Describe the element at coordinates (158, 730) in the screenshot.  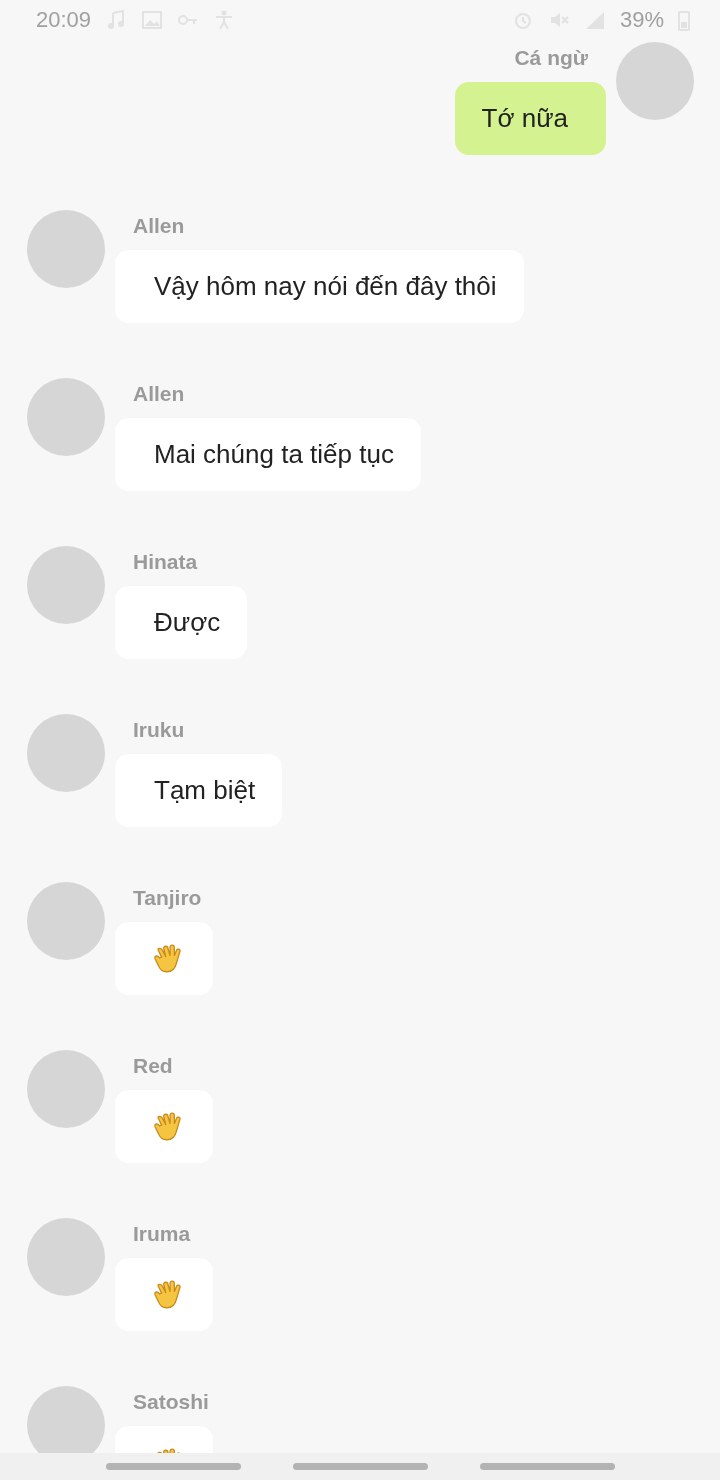
I see `sender-name: Iruku` at that location.